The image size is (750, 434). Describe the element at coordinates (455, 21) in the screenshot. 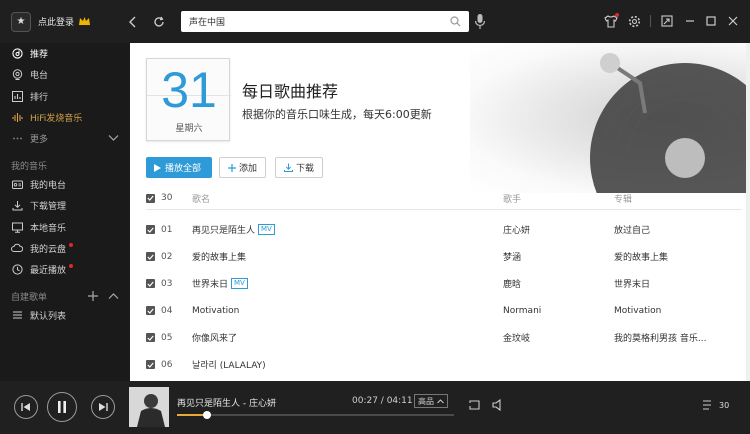

I see `search-icon` at that location.